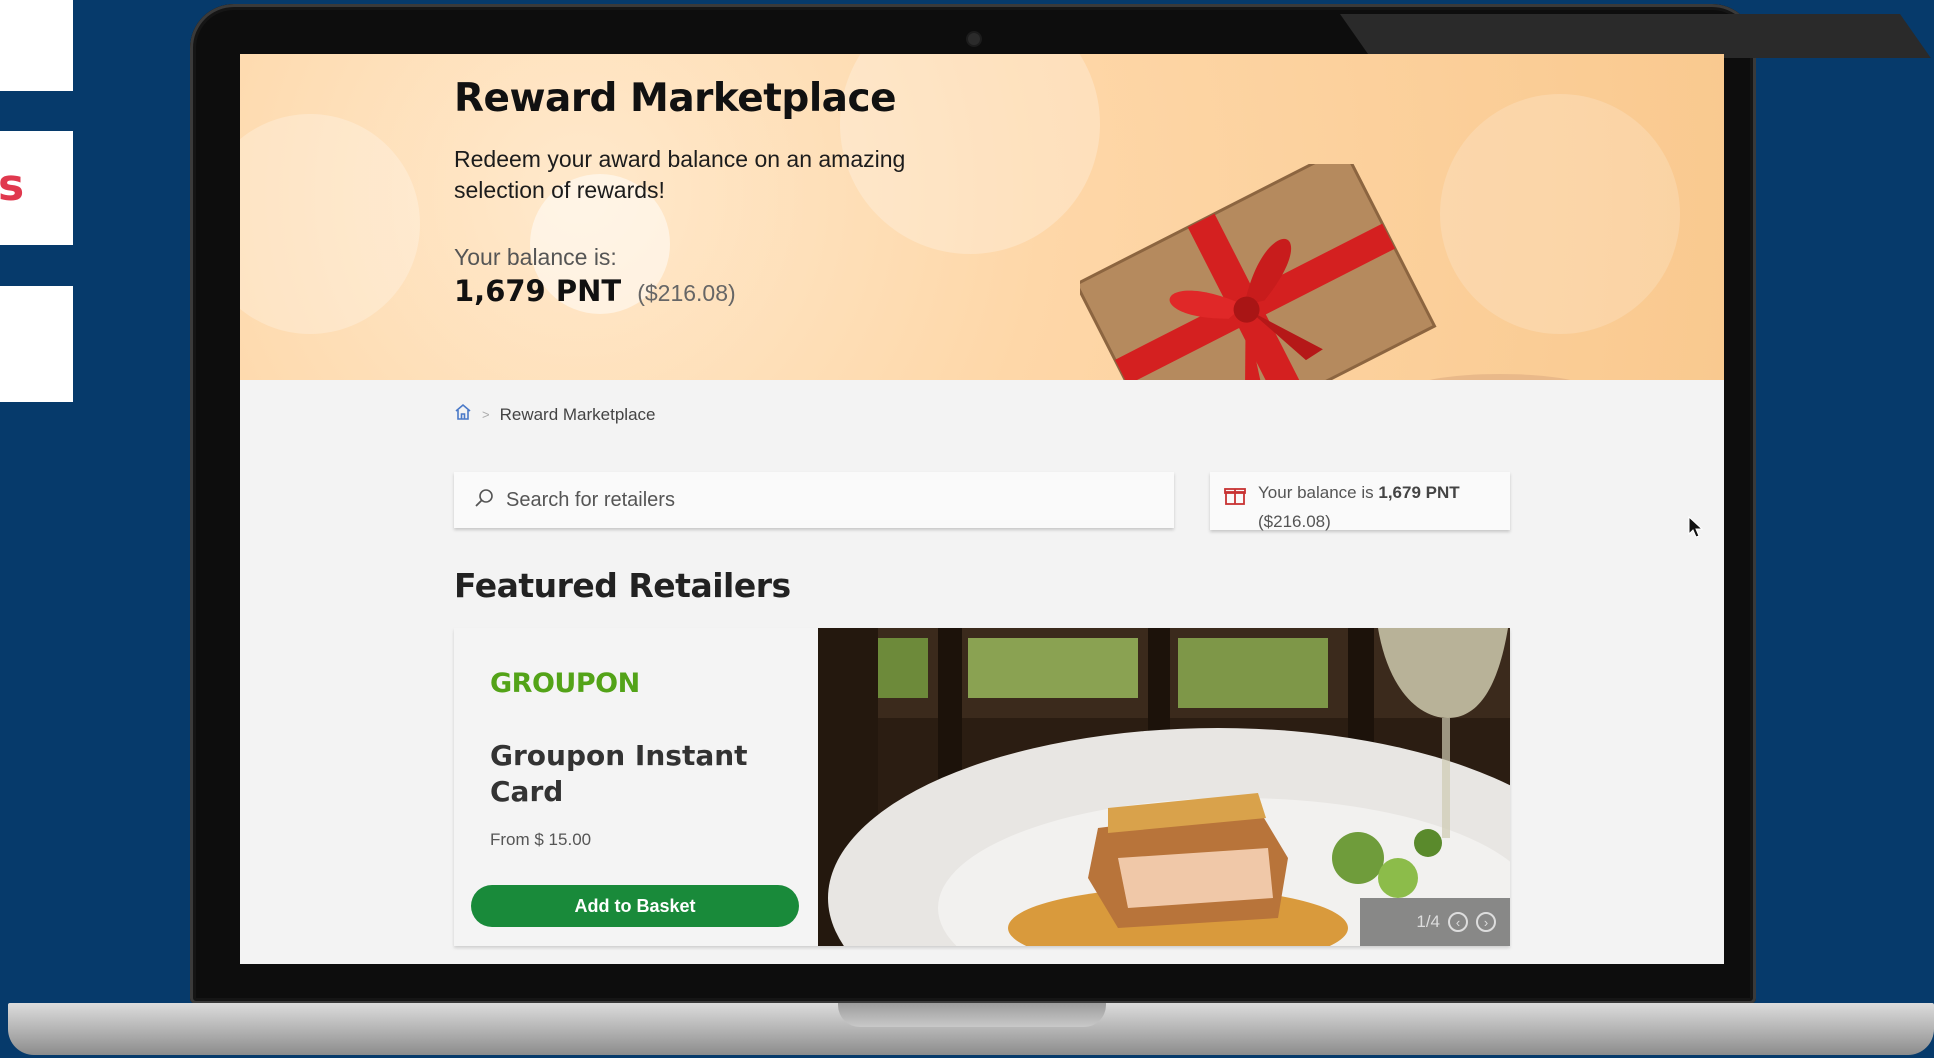  What do you see at coordinates (675, 98) in the screenshot?
I see `page-title: Reward Marketplace` at bounding box center [675, 98].